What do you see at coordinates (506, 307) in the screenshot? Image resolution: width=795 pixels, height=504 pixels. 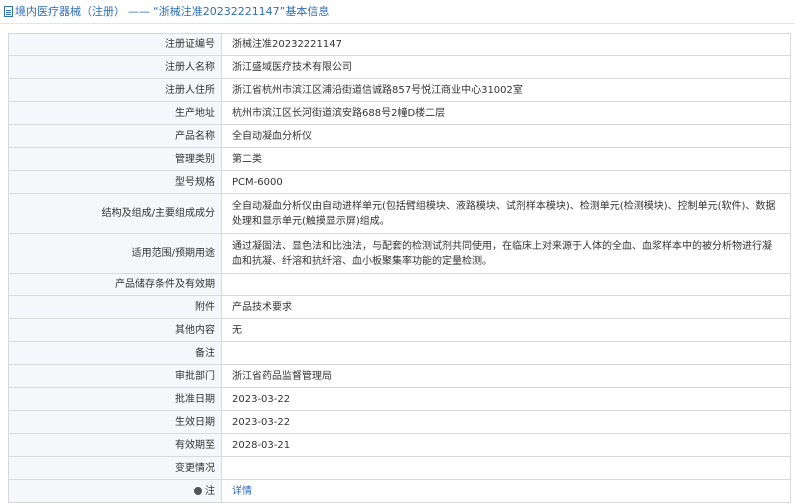 I see `row-value: 产品技术要求` at bounding box center [506, 307].